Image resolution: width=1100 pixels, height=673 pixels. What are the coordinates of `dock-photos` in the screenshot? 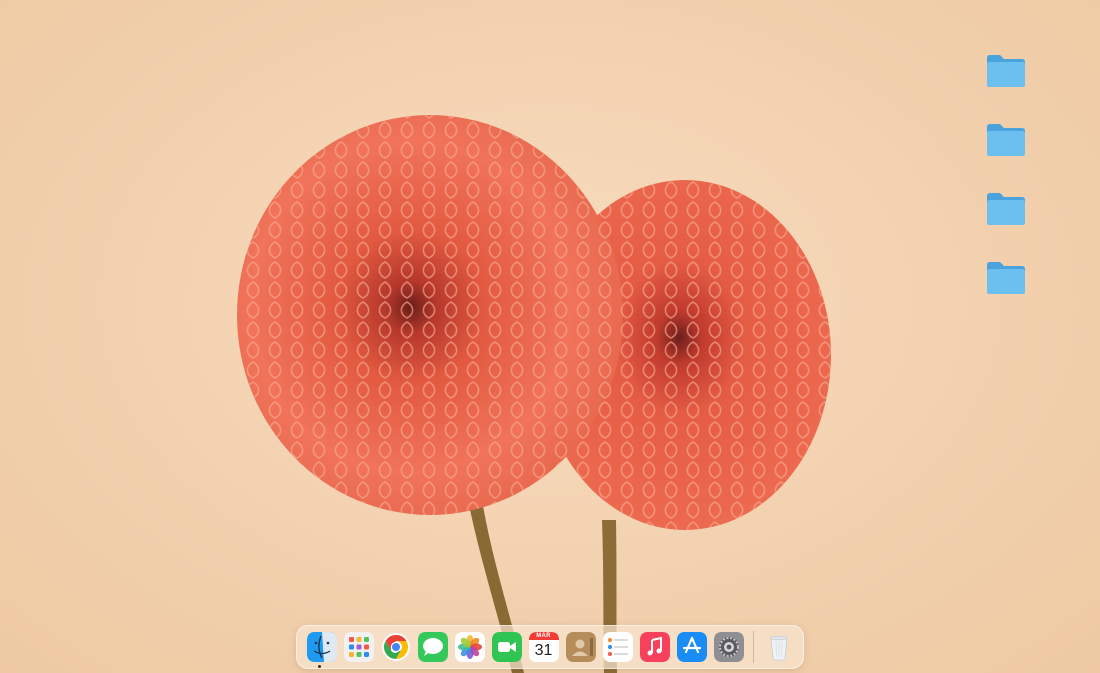 It's located at (469, 647).